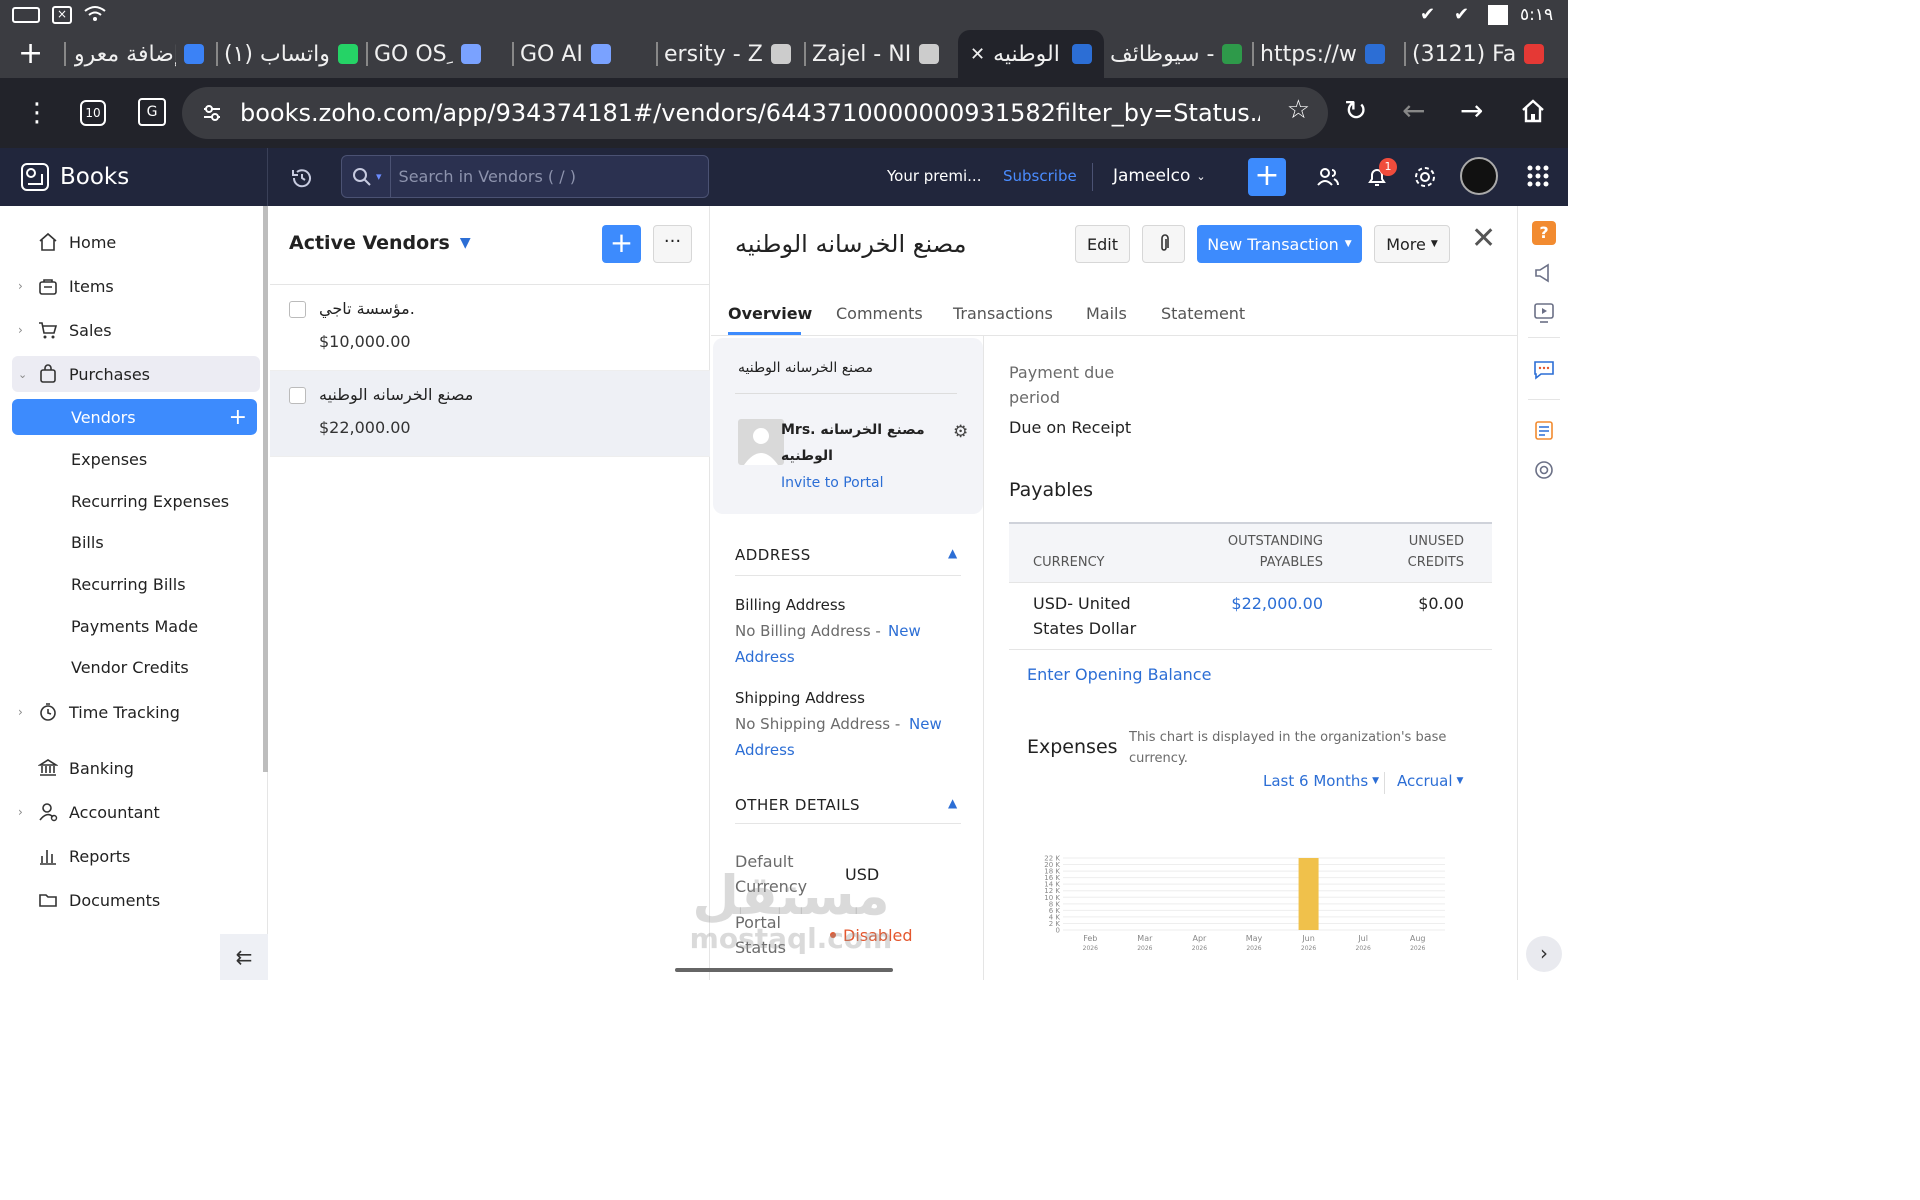 The height and width of the screenshot is (1200, 1920). Describe the element at coordinates (1106, 313) in the screenshot. I see `tab-mails: Mails` at that location.